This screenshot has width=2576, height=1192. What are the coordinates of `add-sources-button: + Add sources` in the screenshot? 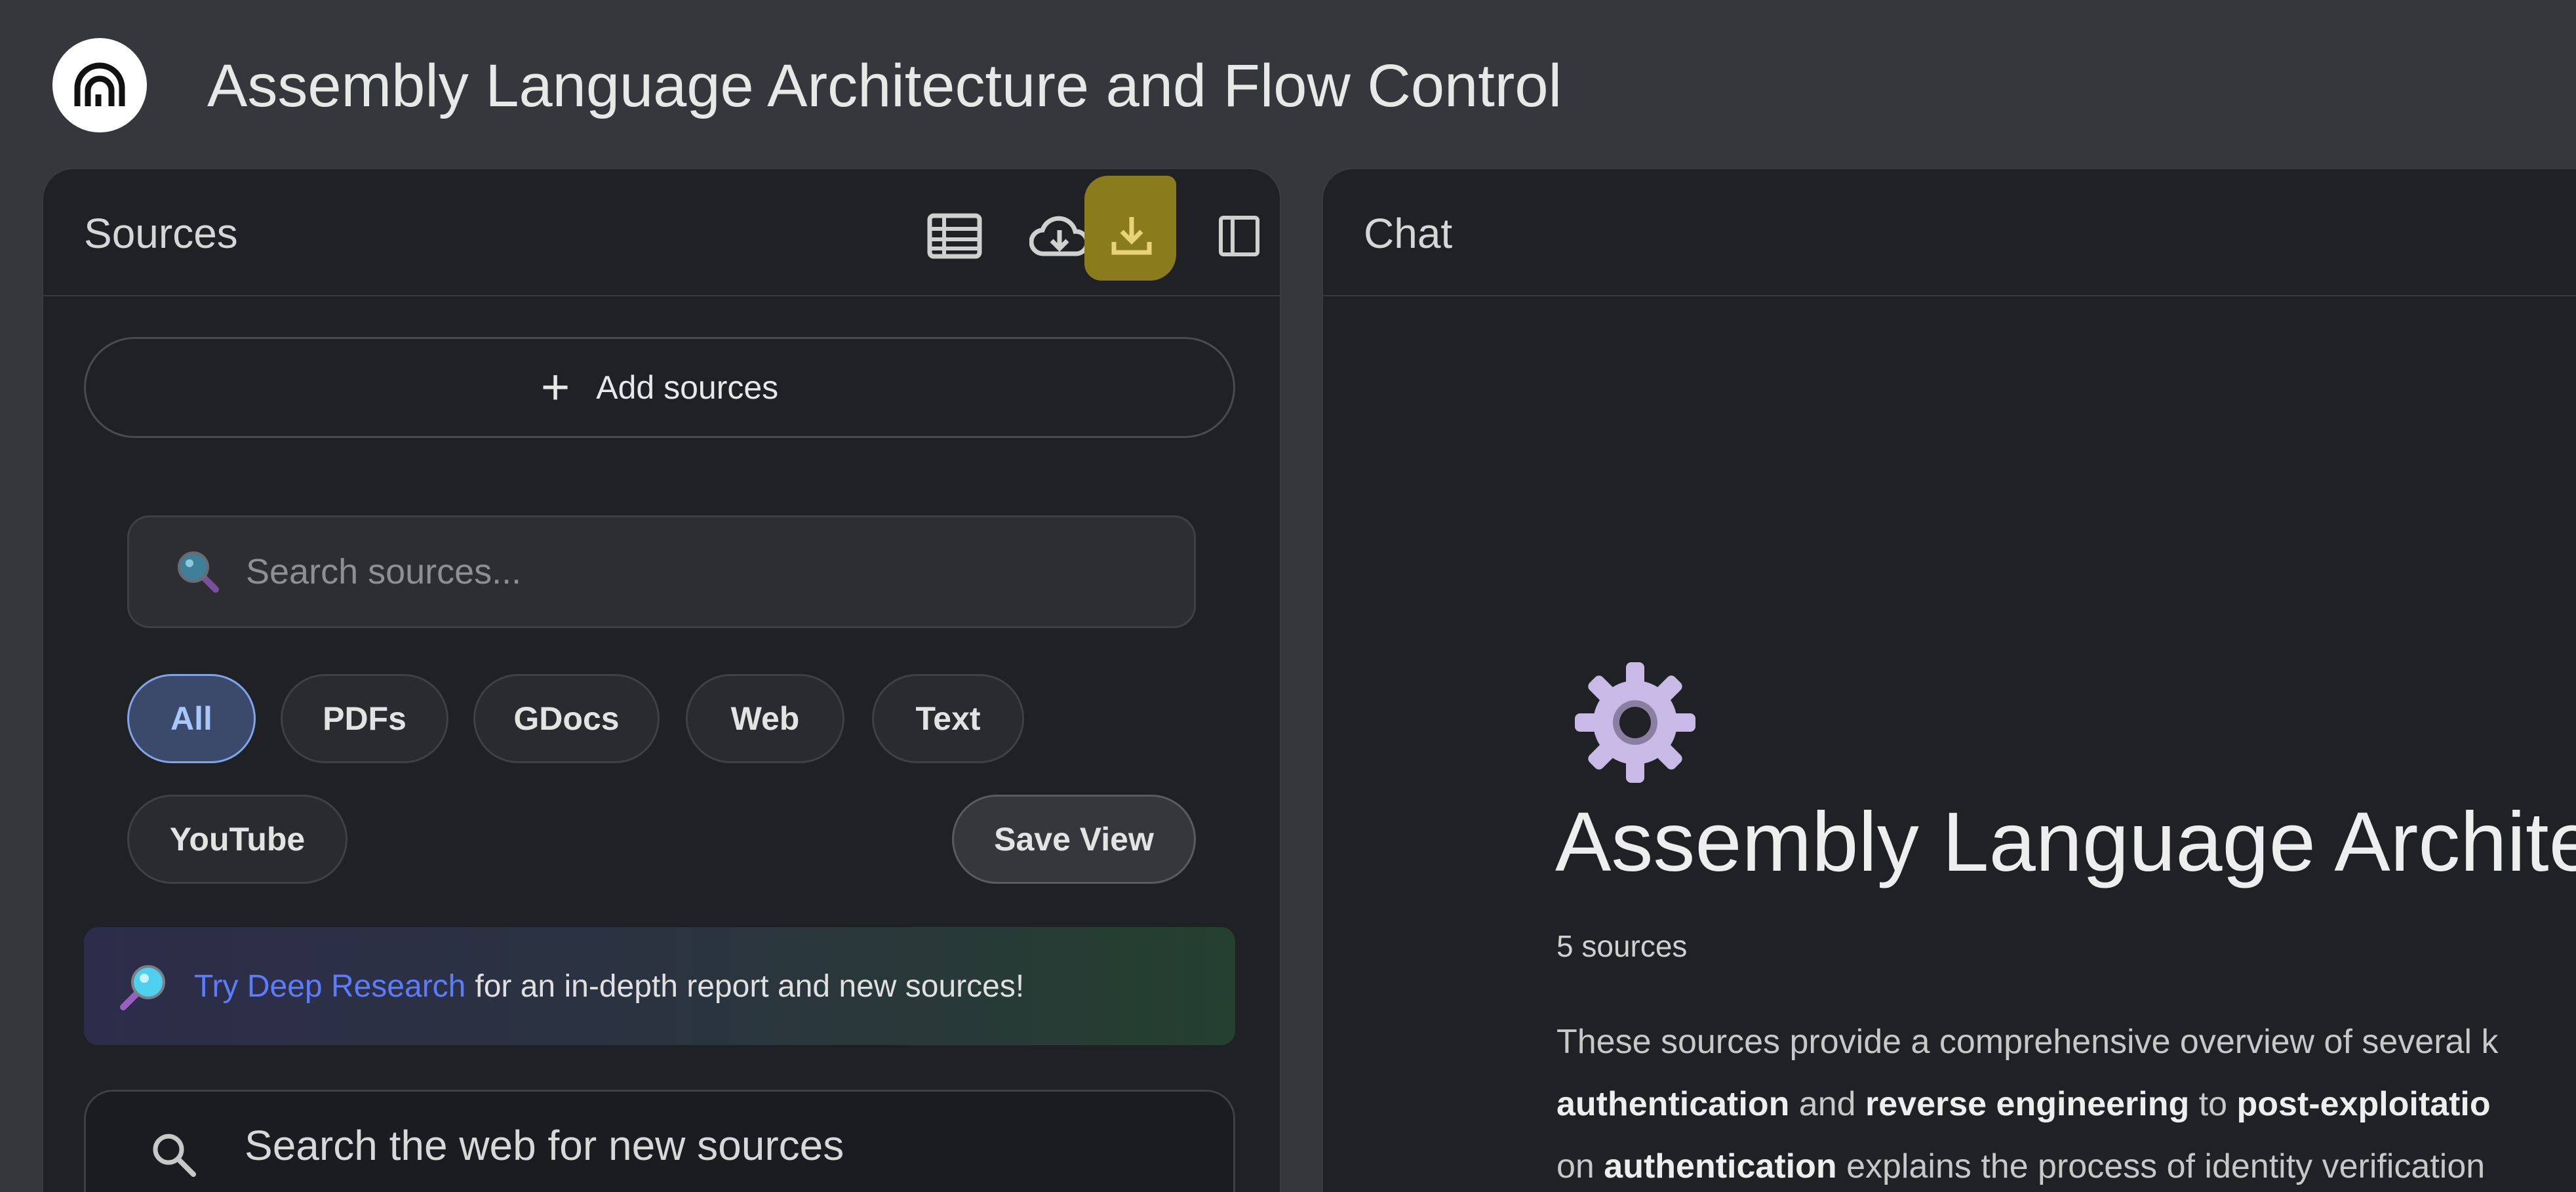 It's located at (659, 387).